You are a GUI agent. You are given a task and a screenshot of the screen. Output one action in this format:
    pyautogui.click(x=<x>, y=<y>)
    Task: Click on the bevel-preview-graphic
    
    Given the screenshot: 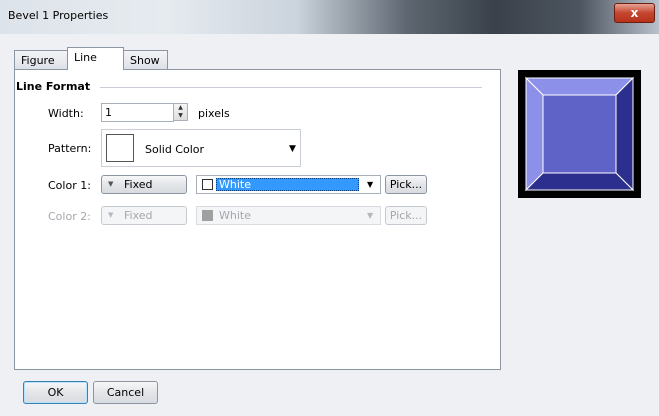 What is the action you would take?
    pyautogui.click(x=579, y=134)
    